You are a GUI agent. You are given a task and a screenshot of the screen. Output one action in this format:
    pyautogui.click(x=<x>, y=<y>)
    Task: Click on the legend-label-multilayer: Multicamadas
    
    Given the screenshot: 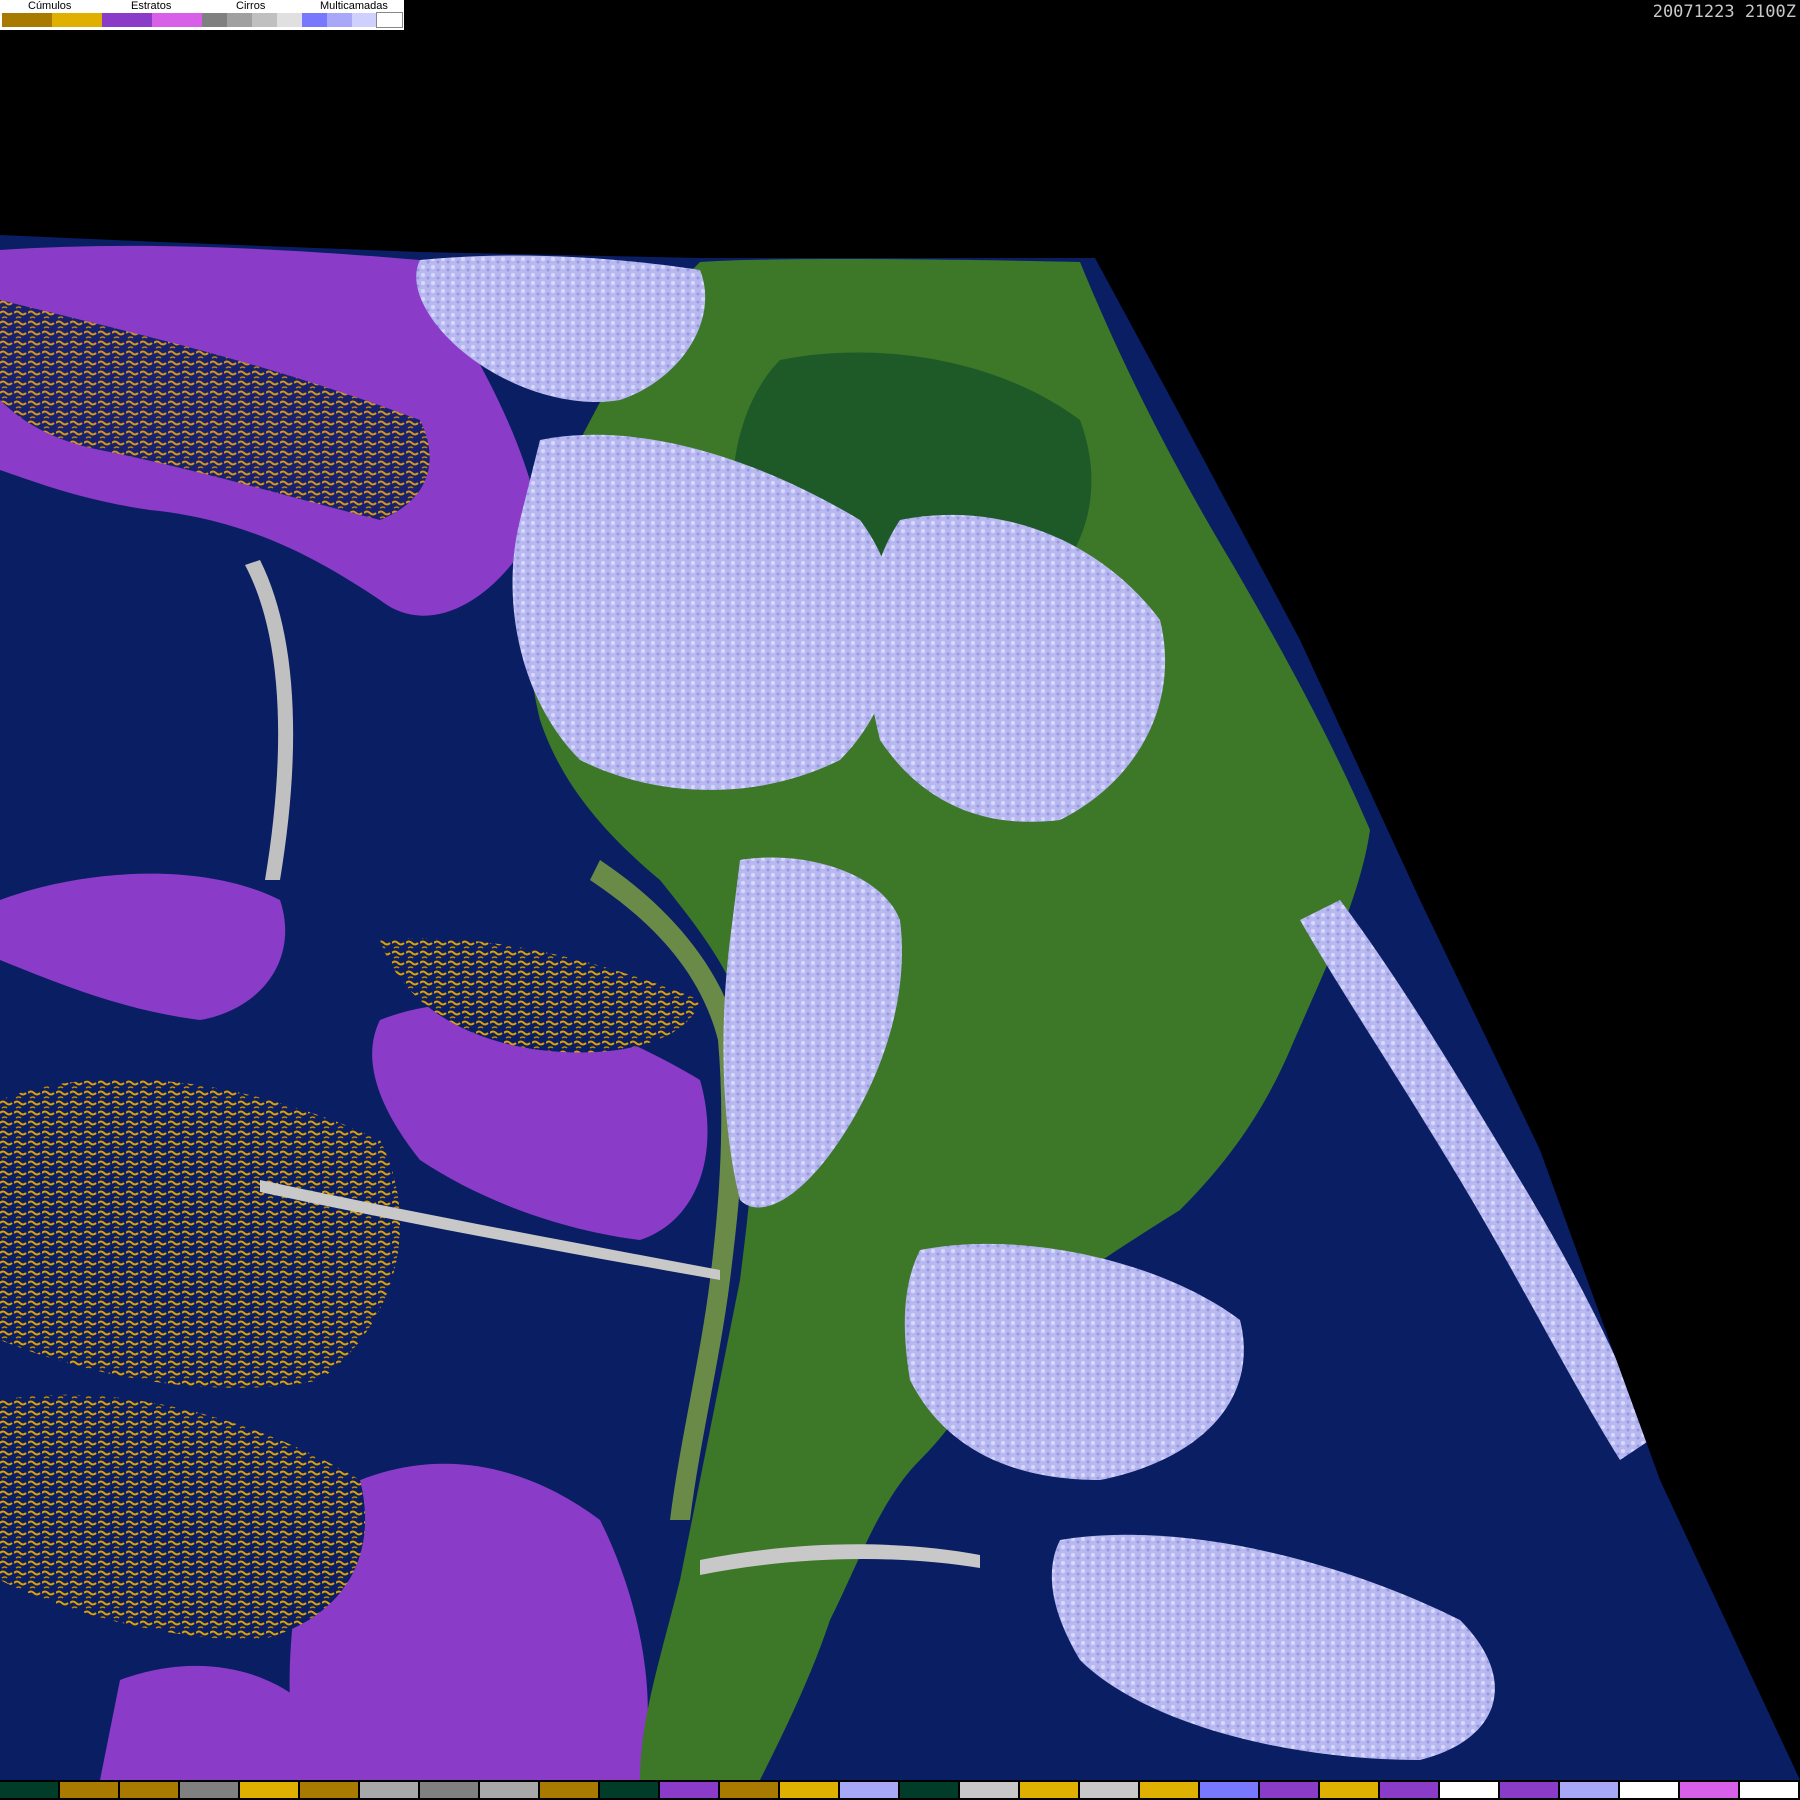 What is the action you would take?
    pyautogui.click(x=354, y=6)
    